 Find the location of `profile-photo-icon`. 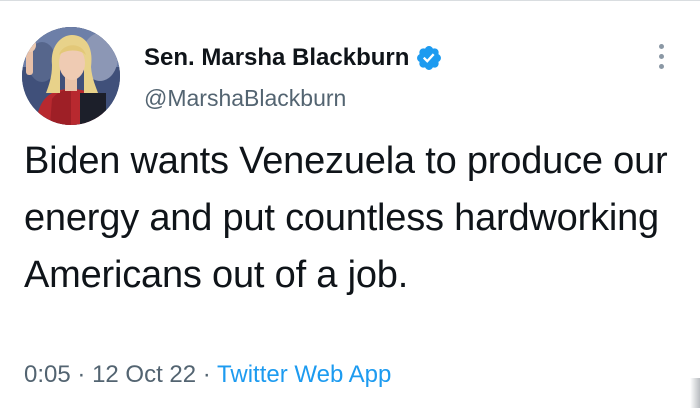

profile-photo-icon is located at coordinates (71, 76).